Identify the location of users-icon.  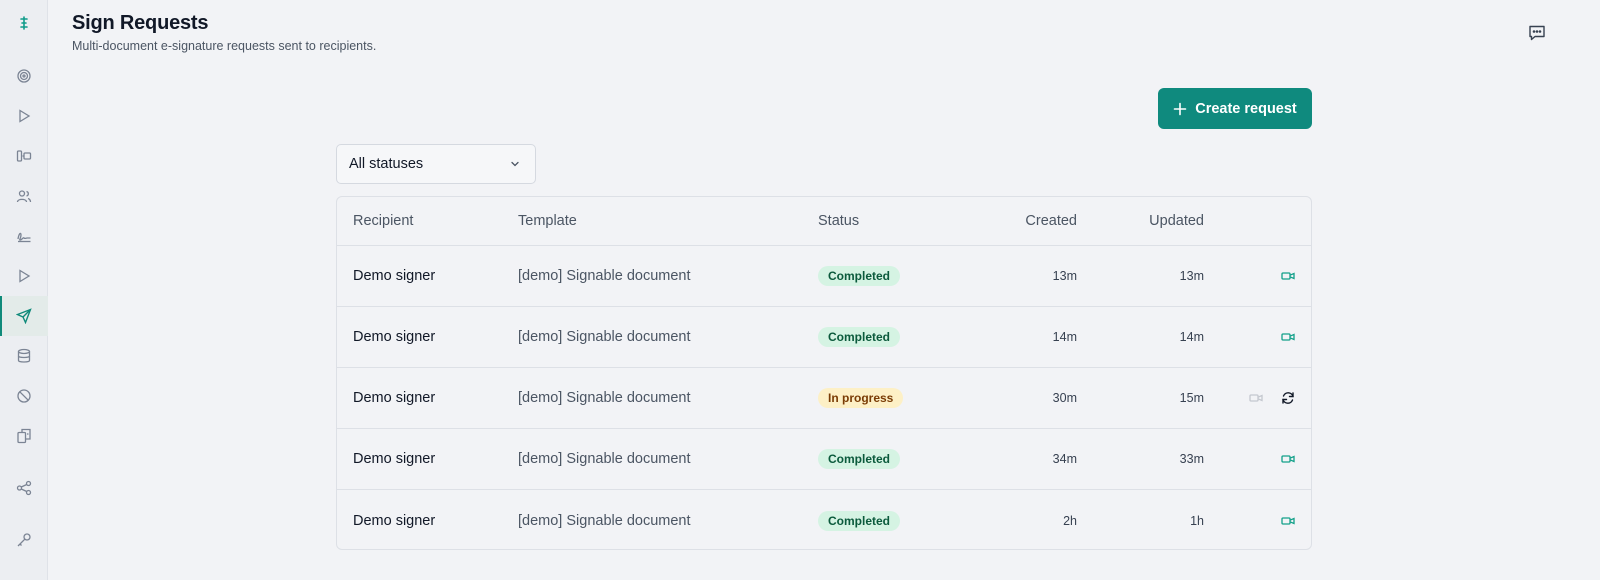
(24, 196).